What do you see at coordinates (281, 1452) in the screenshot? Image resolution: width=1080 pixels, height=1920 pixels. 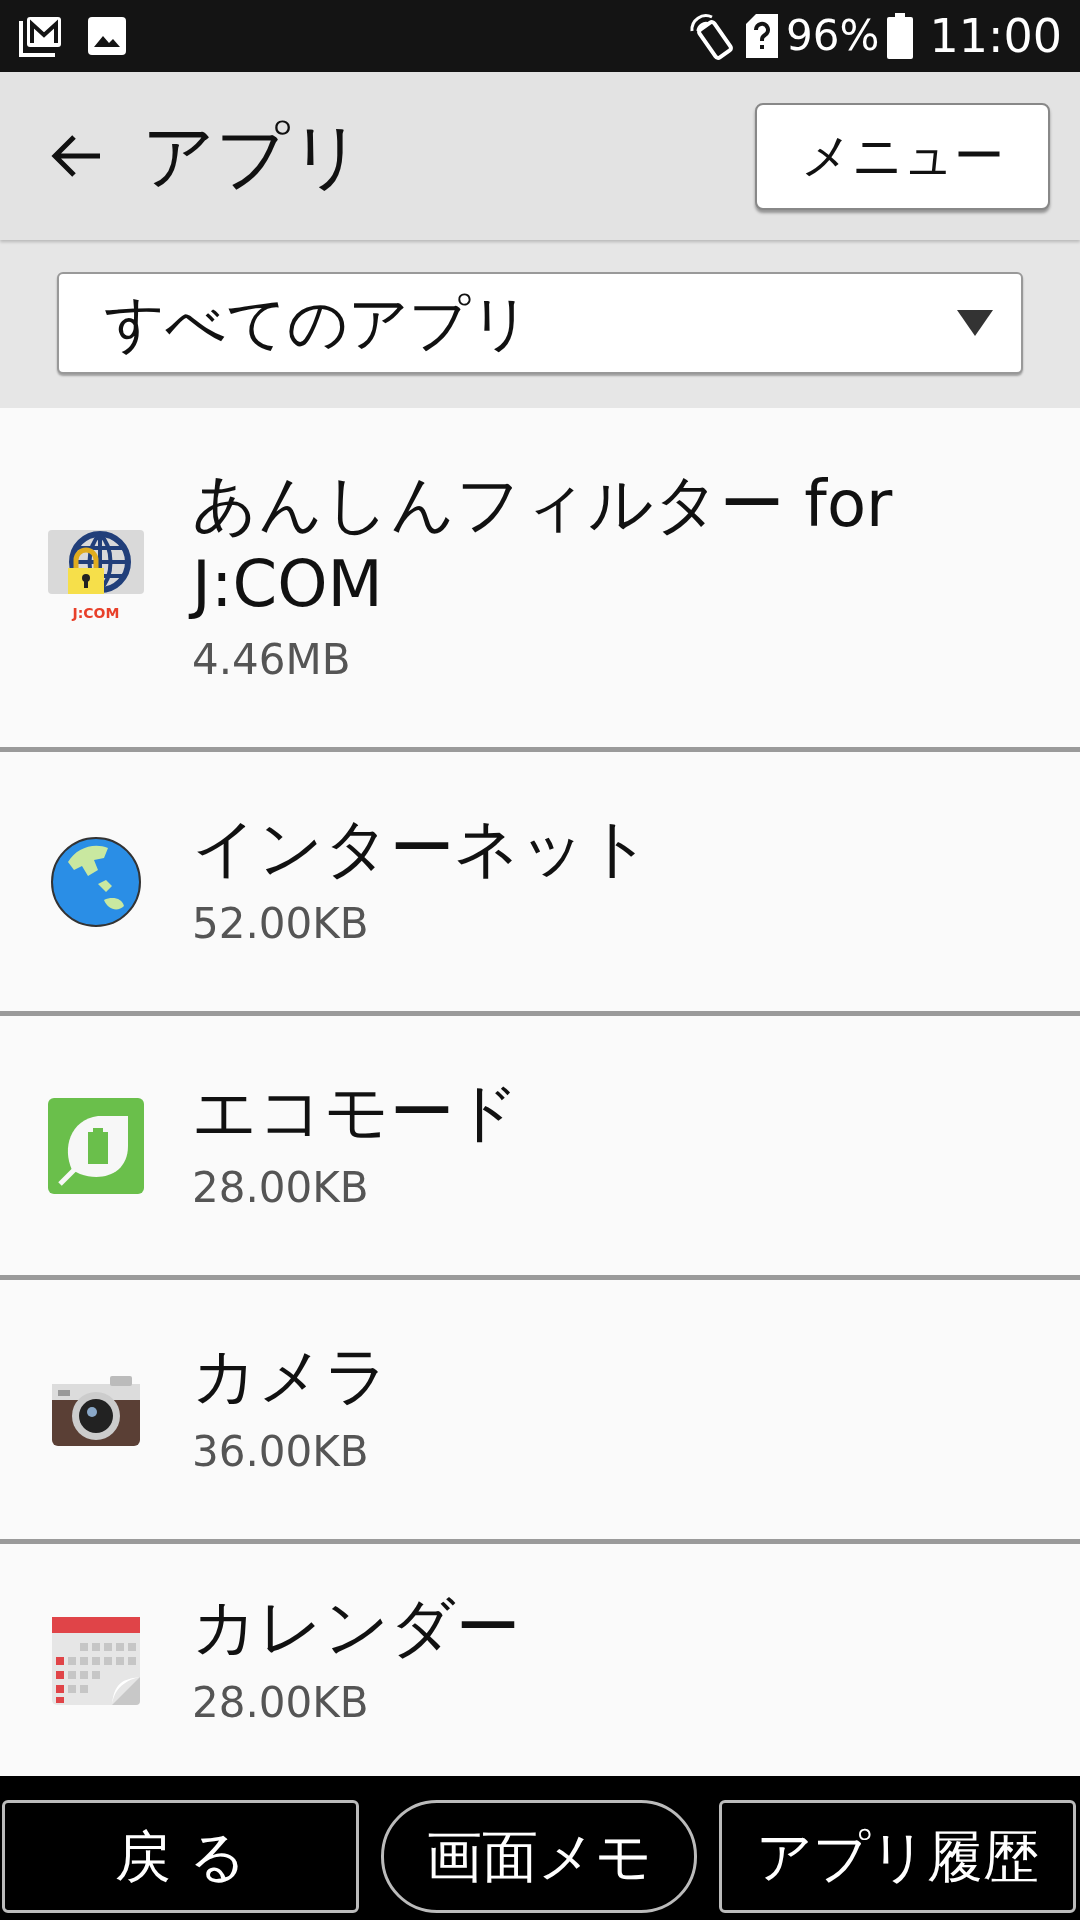 I see `app-size: 36.00KB` at bounding box center [281, 1452].